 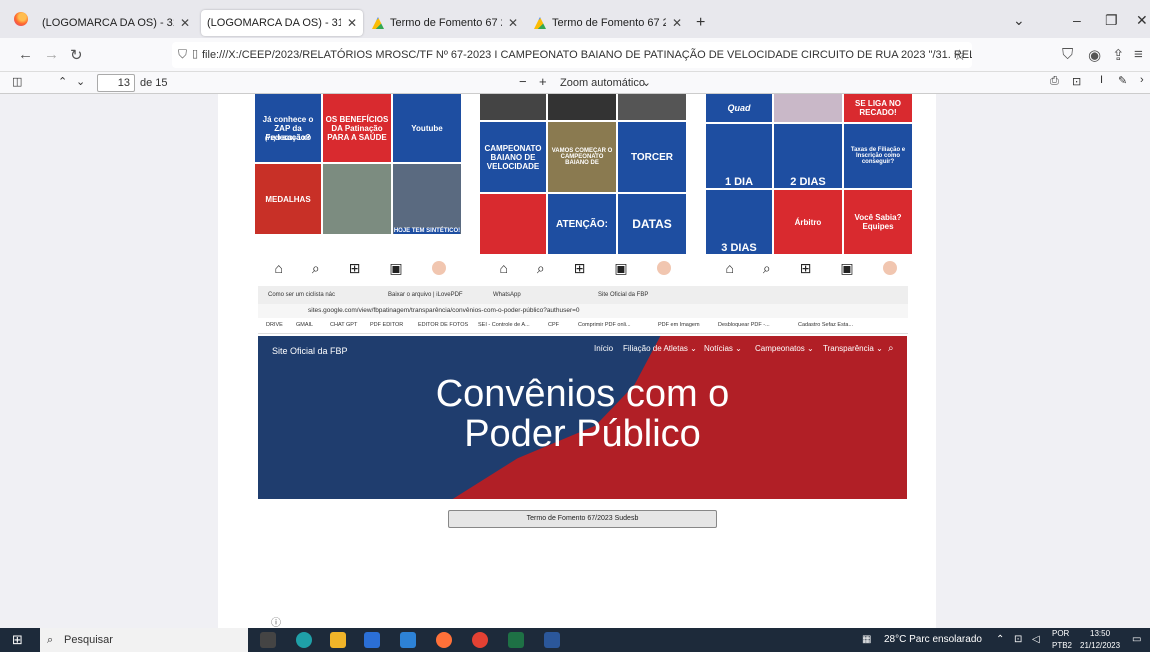 I want to click on more-tools-icon: ›, so click(x=1142, y=80).